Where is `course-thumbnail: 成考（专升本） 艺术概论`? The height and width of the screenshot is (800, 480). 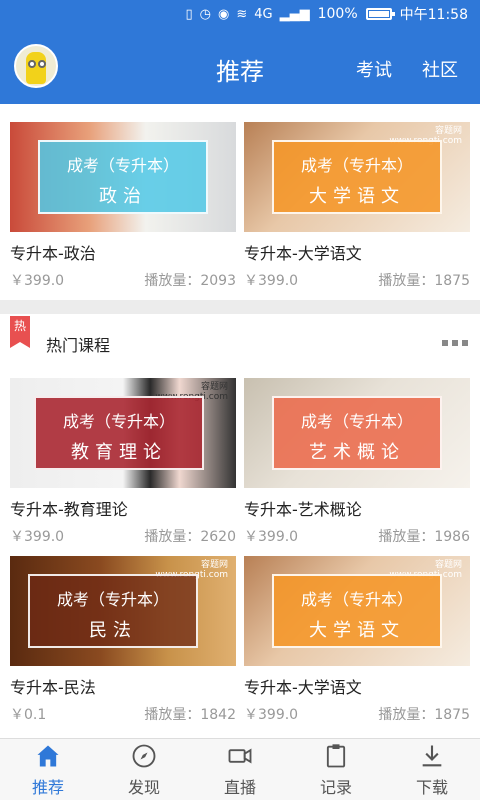
course-thumbnail: 成考（专升本） 艺术概论 is located at coordinates (357, 433).